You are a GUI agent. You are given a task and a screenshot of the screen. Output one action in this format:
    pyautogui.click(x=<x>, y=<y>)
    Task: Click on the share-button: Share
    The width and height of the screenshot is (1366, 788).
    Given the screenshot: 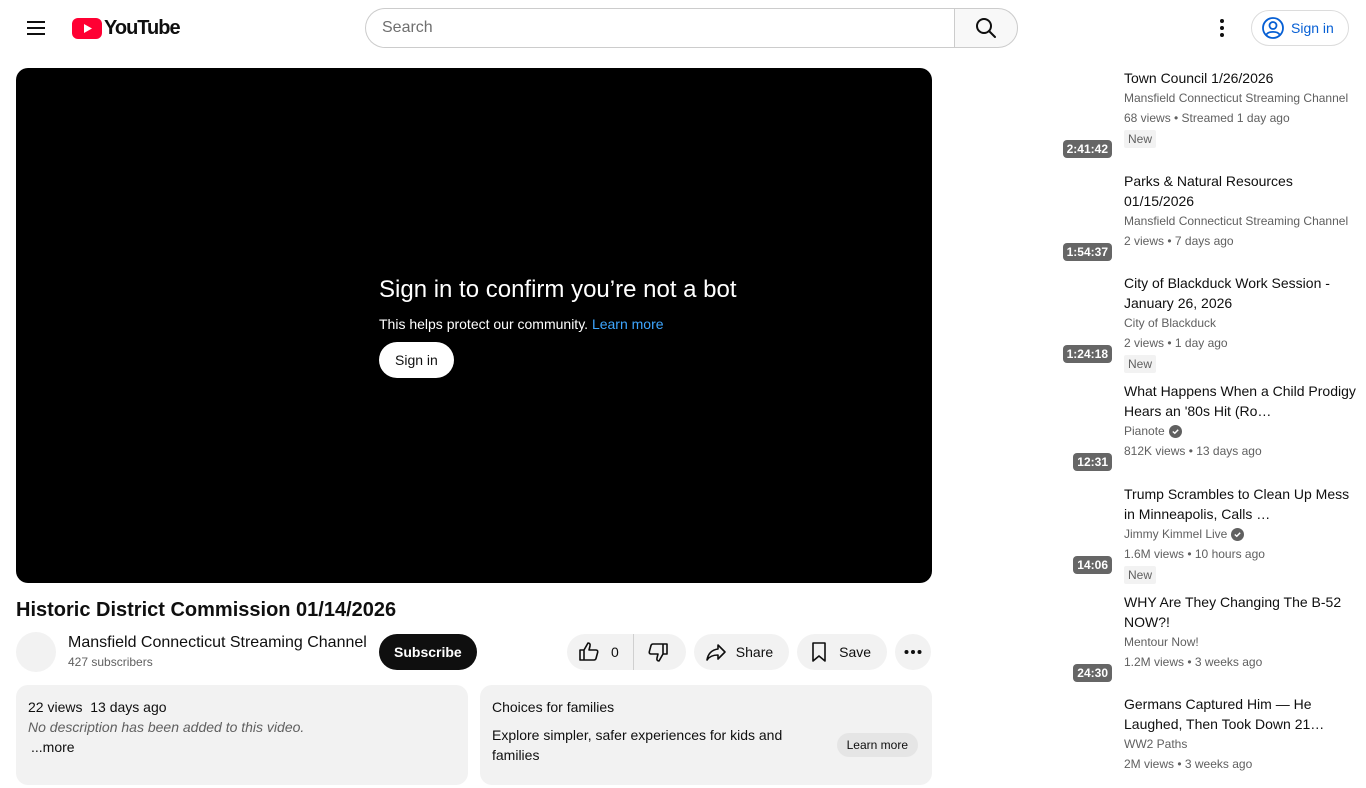 What is the action you would take?
    pyautogui.click(x=741, y=652)
    